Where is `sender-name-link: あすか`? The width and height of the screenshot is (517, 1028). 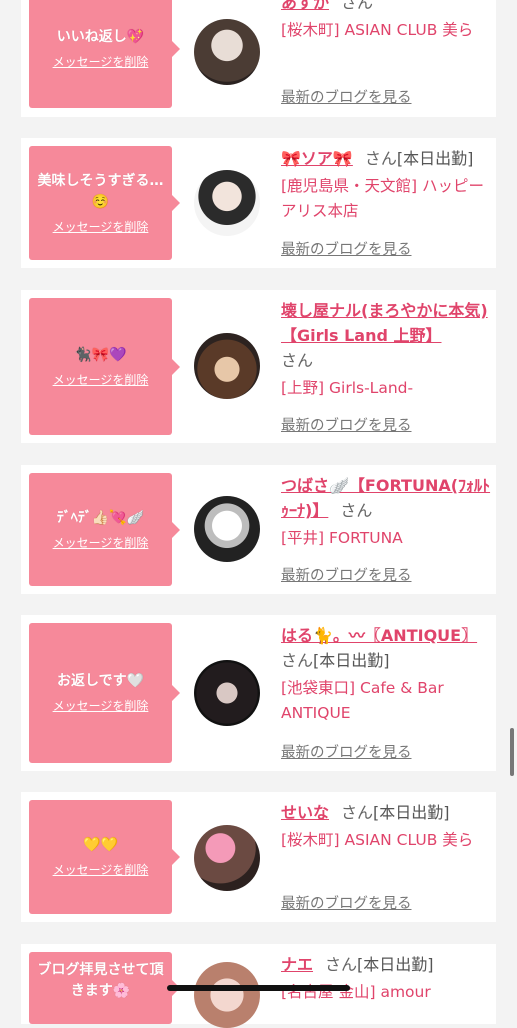 sender-name-link: あすか is located at coordinates (305, 6).